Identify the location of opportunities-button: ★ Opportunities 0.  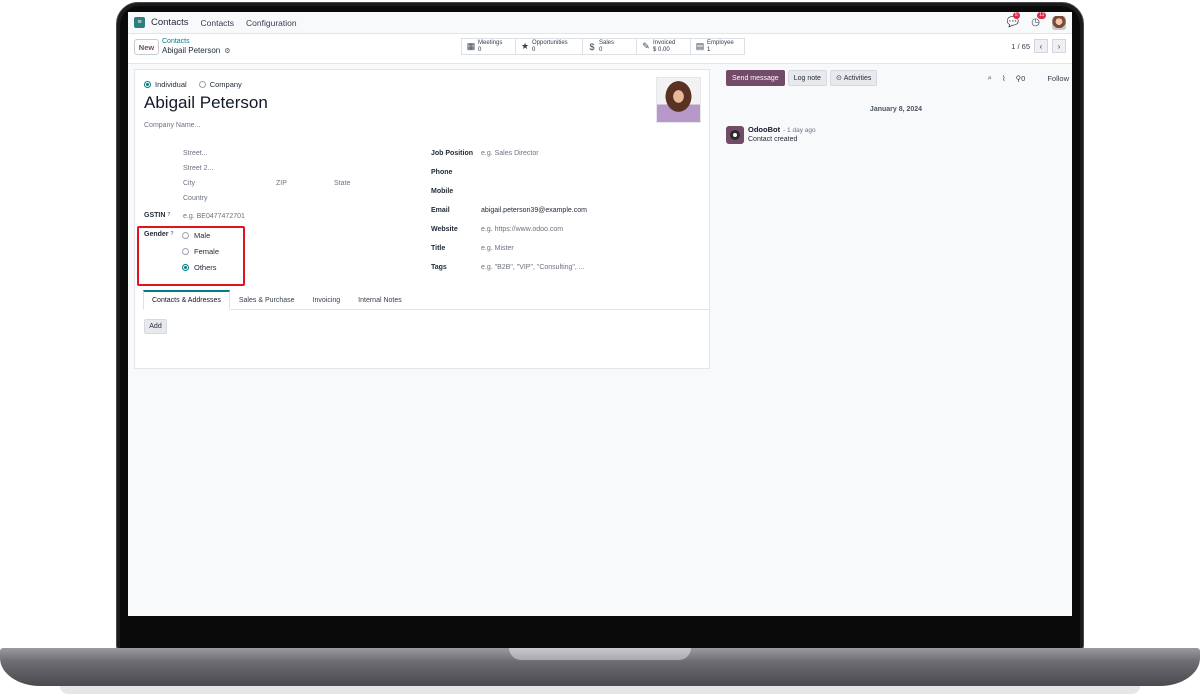
(549, 46).